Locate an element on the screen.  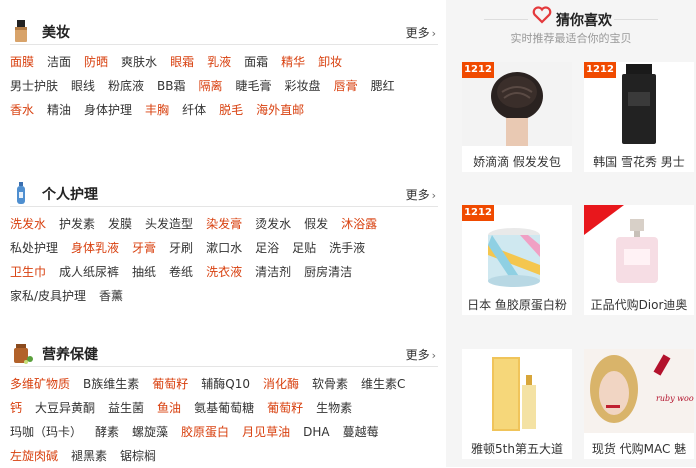
keyword-link: 牙膏 is located at coordinates (144, 248).